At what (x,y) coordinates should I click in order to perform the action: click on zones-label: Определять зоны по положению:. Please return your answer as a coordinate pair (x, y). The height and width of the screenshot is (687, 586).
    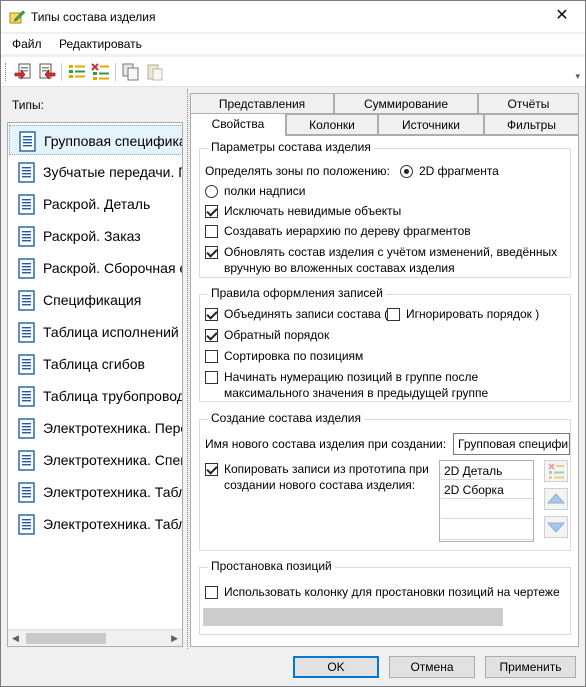
    Looking at the image, I should click on (297, 171).